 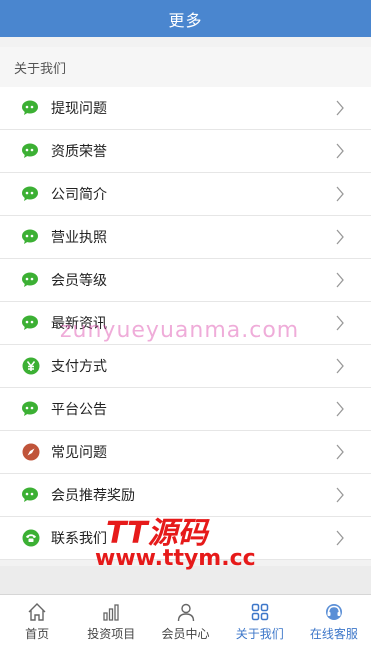 What do you see at coordinates (93, 496) in the screenshot?
I see `menu-item-label: 会员推荐奖励` at bounding box center [93, 496].